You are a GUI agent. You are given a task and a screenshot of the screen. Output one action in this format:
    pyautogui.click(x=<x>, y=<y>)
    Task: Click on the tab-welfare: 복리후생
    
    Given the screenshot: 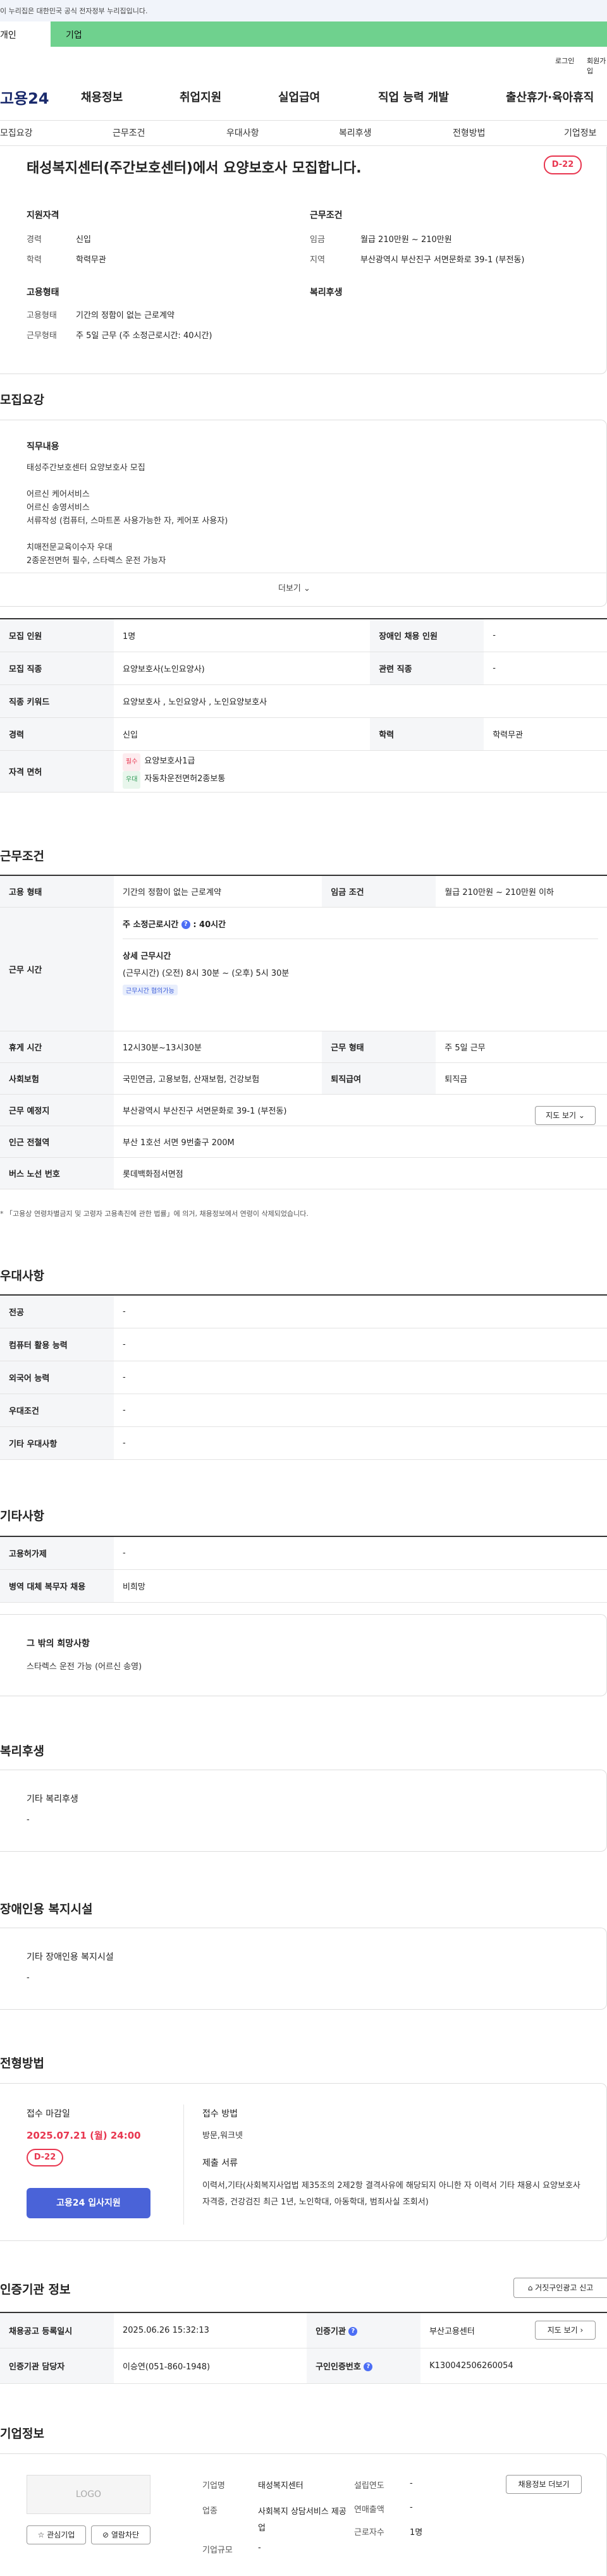 What is the action you would take?
    pyautogui.click(x=355, y=132)
    